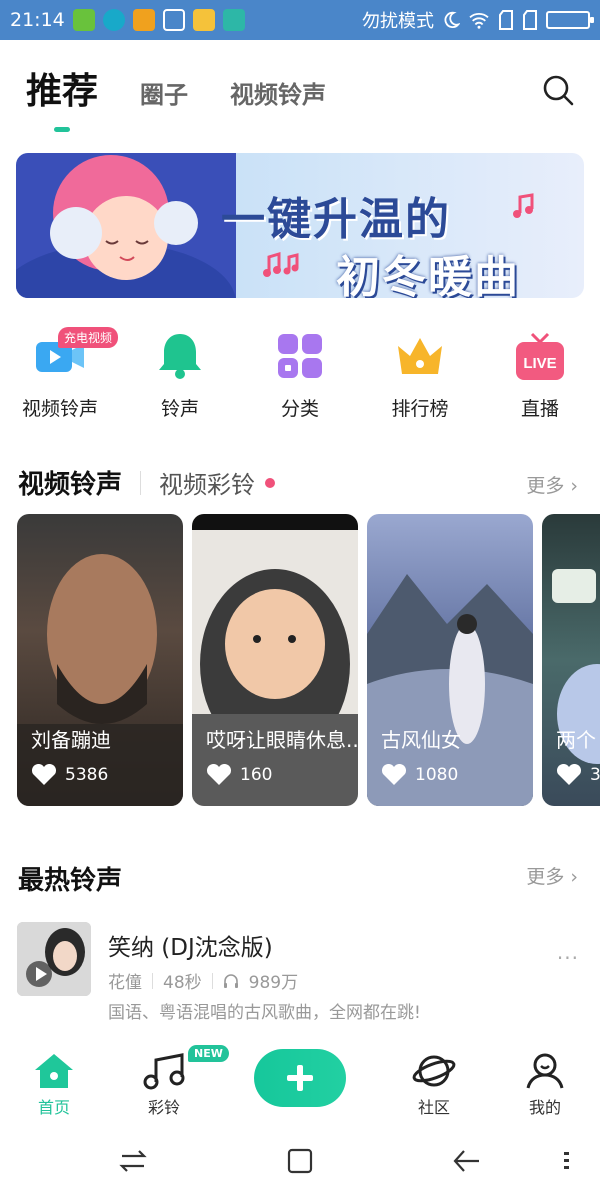  Describe the element at coordinates (164, 94) in the screenshot. I see `tab-circle: 圈子` at that location.